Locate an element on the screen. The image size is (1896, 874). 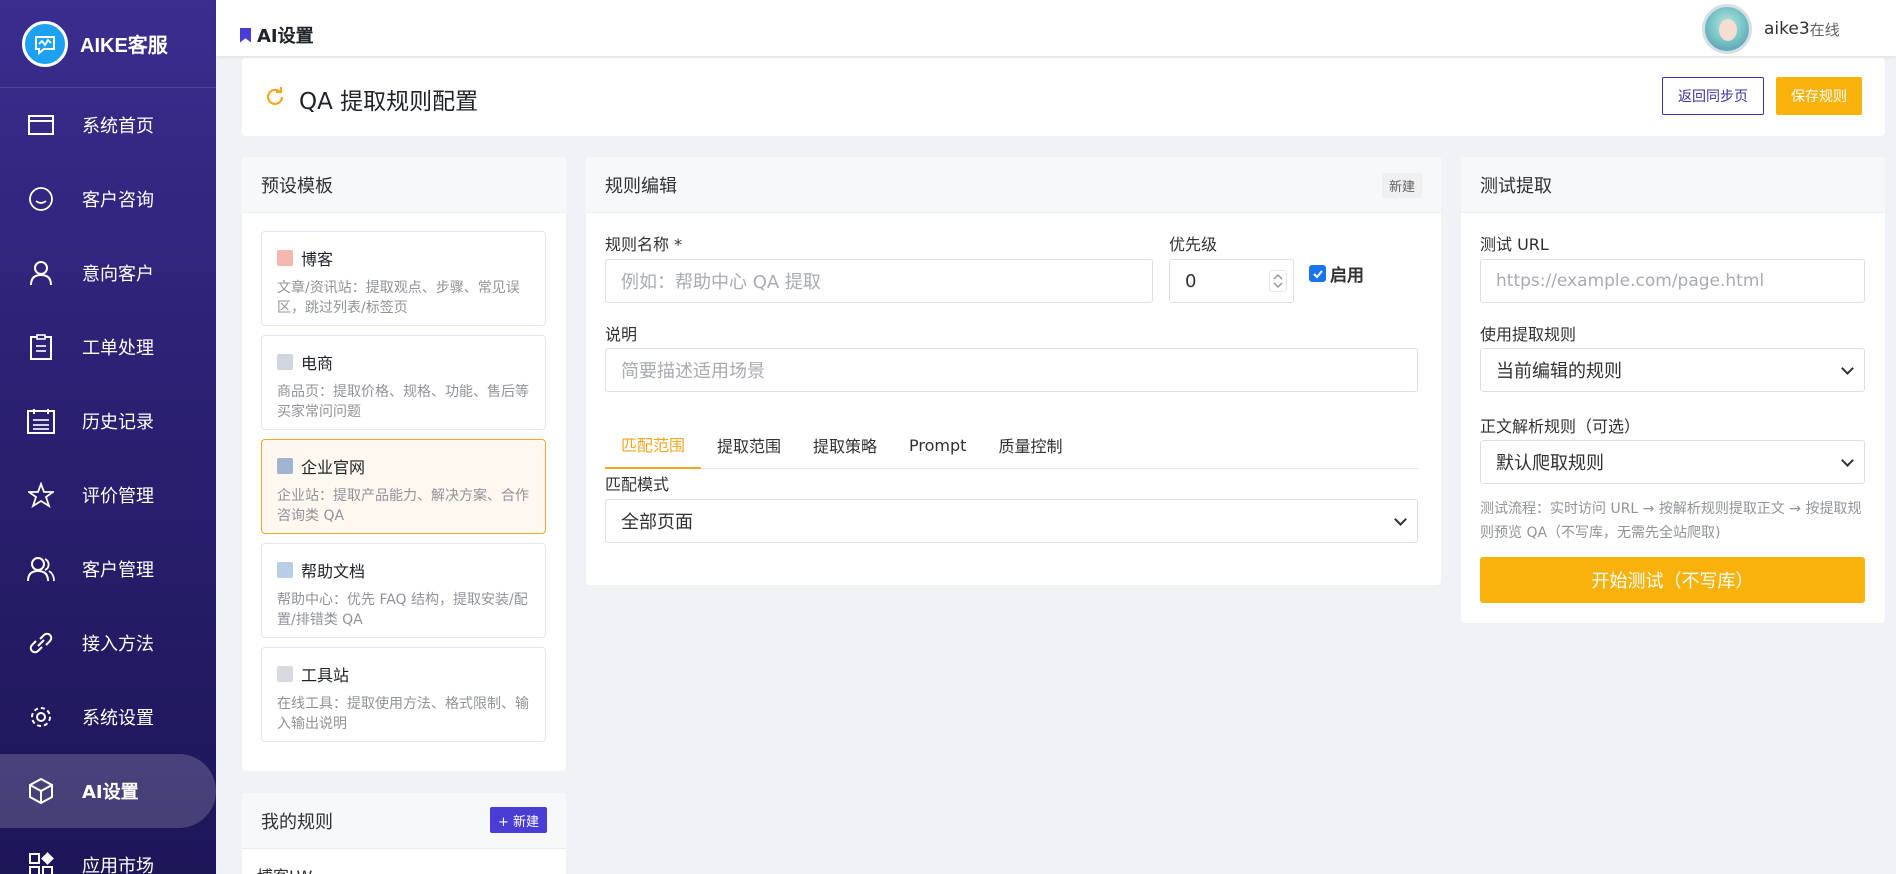
template-title: 工具站 is located at coordinates (325, 675).